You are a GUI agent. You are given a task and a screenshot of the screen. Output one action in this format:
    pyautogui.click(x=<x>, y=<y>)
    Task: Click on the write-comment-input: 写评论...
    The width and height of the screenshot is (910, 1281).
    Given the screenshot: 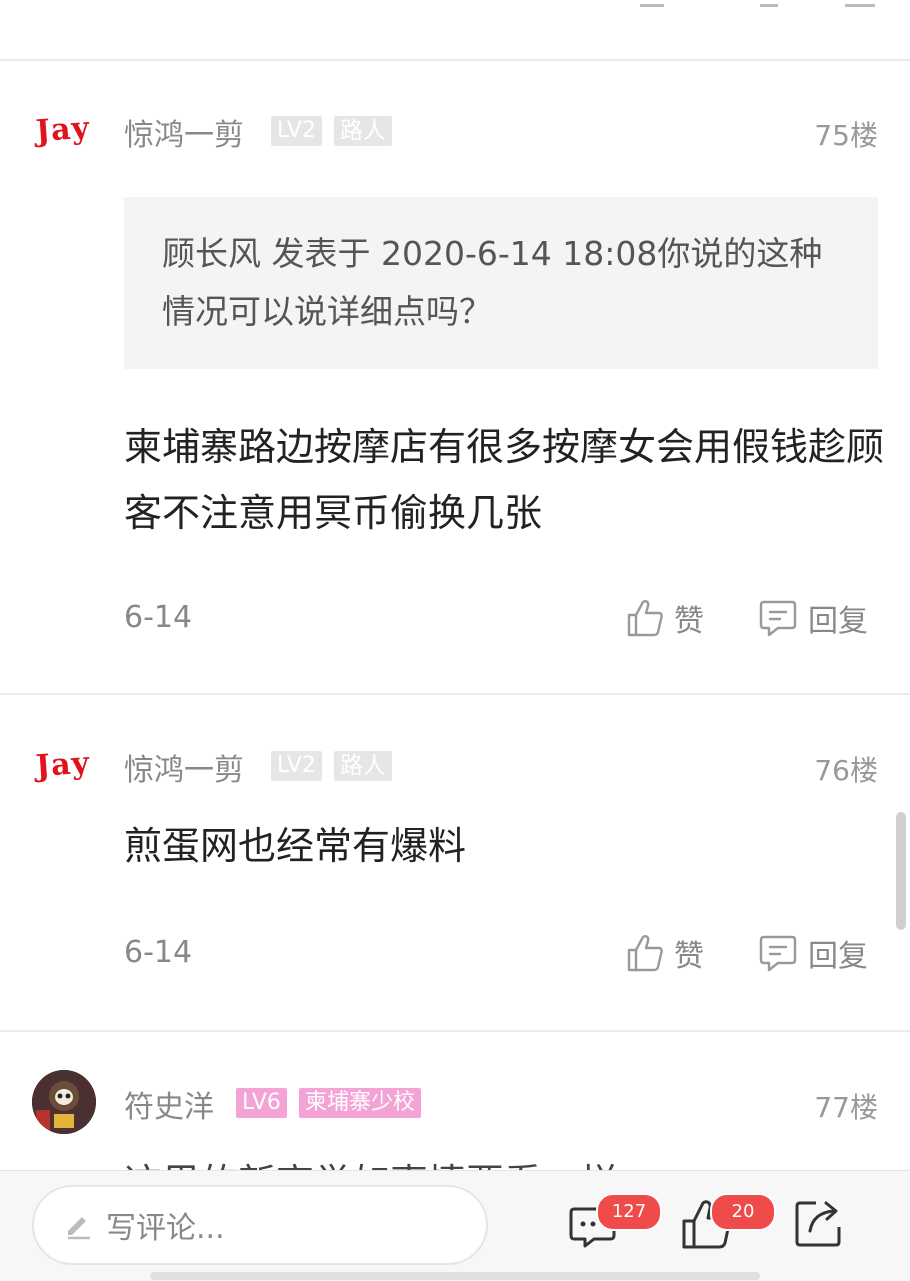 What is the action you would take?
    pyautogui.click(x=260, y=1225)
    